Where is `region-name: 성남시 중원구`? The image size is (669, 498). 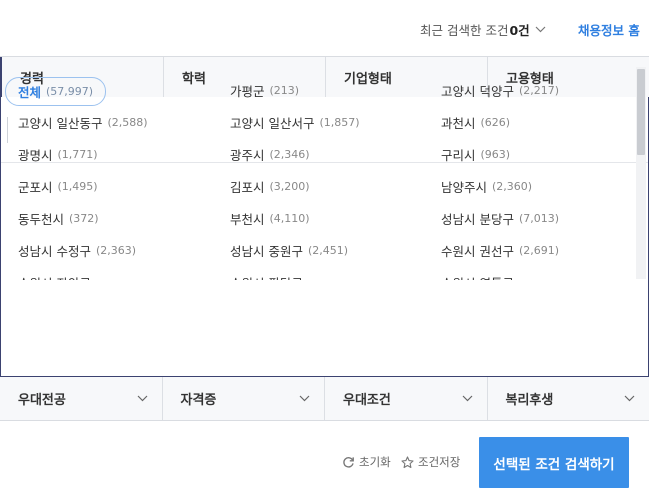
region-name: 성남시 중원구 is located at coordinates (266, 251).